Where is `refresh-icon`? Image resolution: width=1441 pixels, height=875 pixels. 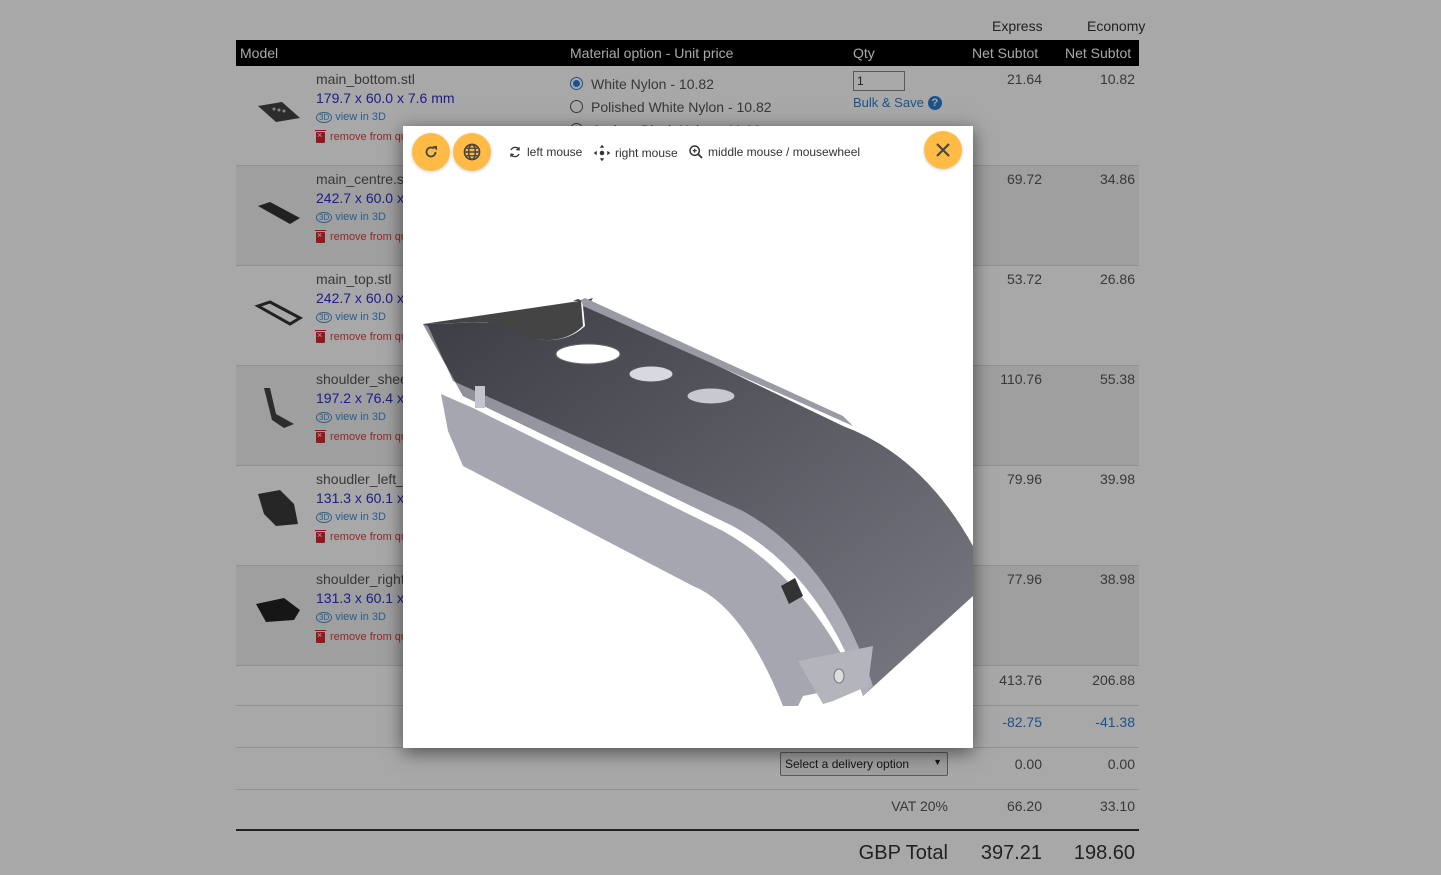
refresh-icon is located at coordinates (431, 152).